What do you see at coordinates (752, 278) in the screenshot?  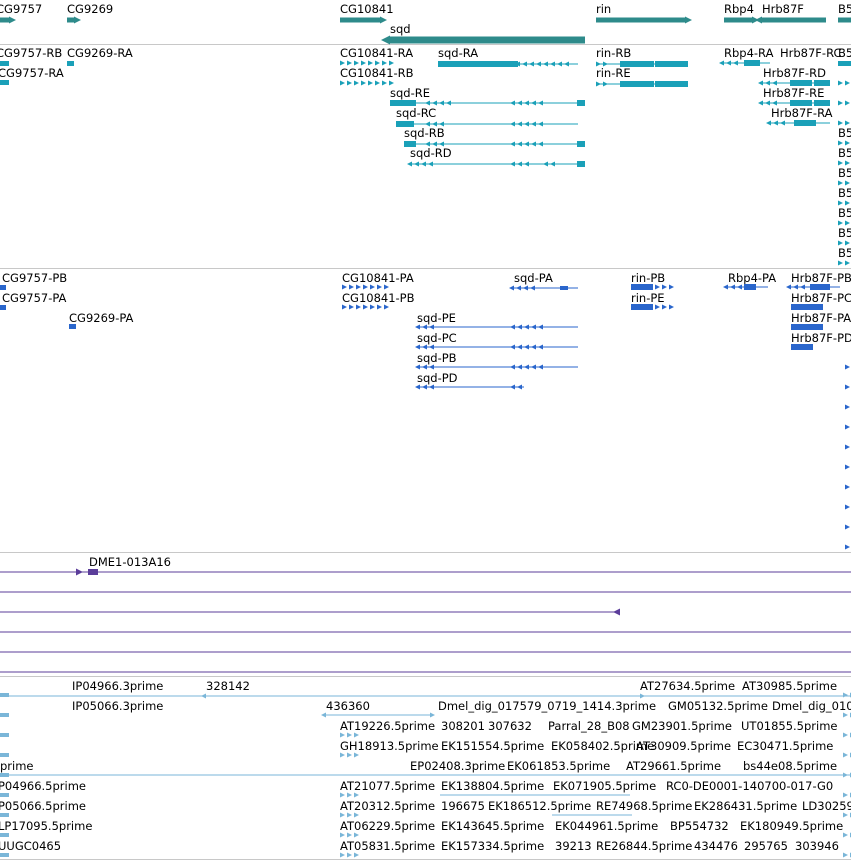 I see `protein-label: Rbp4-PA` at bounding box center [752, 278].